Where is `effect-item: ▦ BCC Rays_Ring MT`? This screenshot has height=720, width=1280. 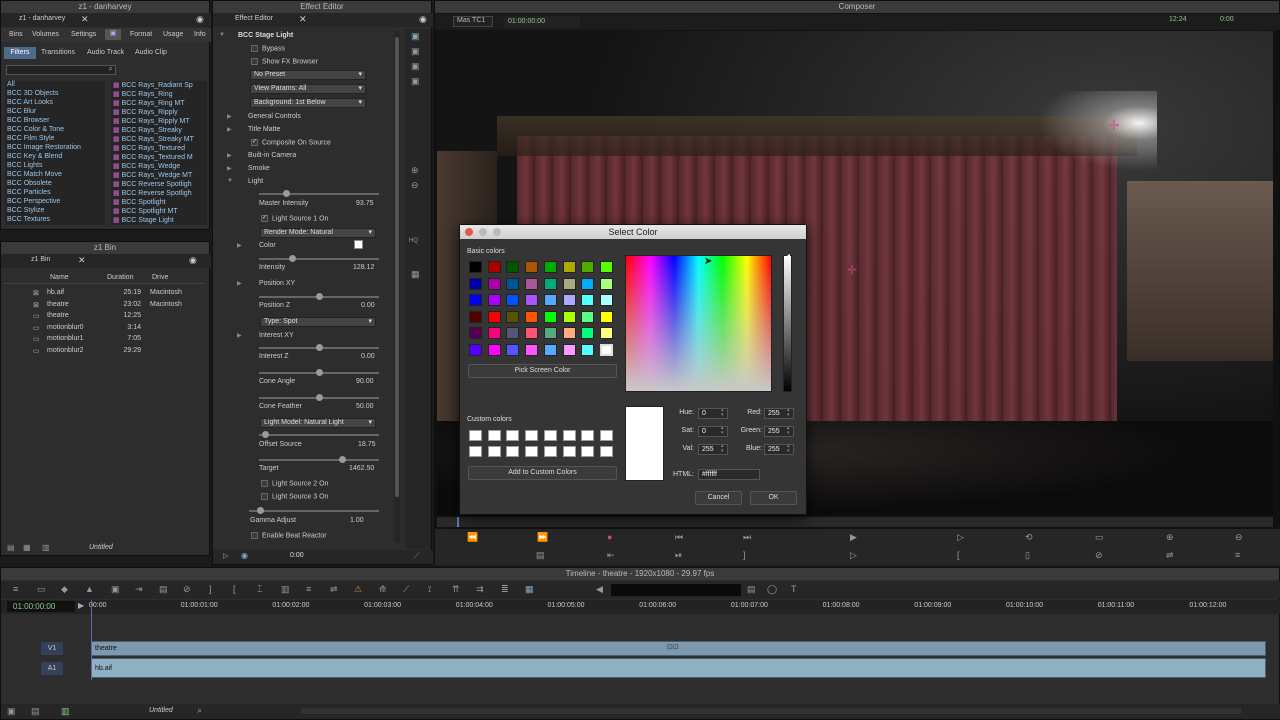
effect-item: ▦ BCC Rays_Ring MT is located at coordinates (149, 103).